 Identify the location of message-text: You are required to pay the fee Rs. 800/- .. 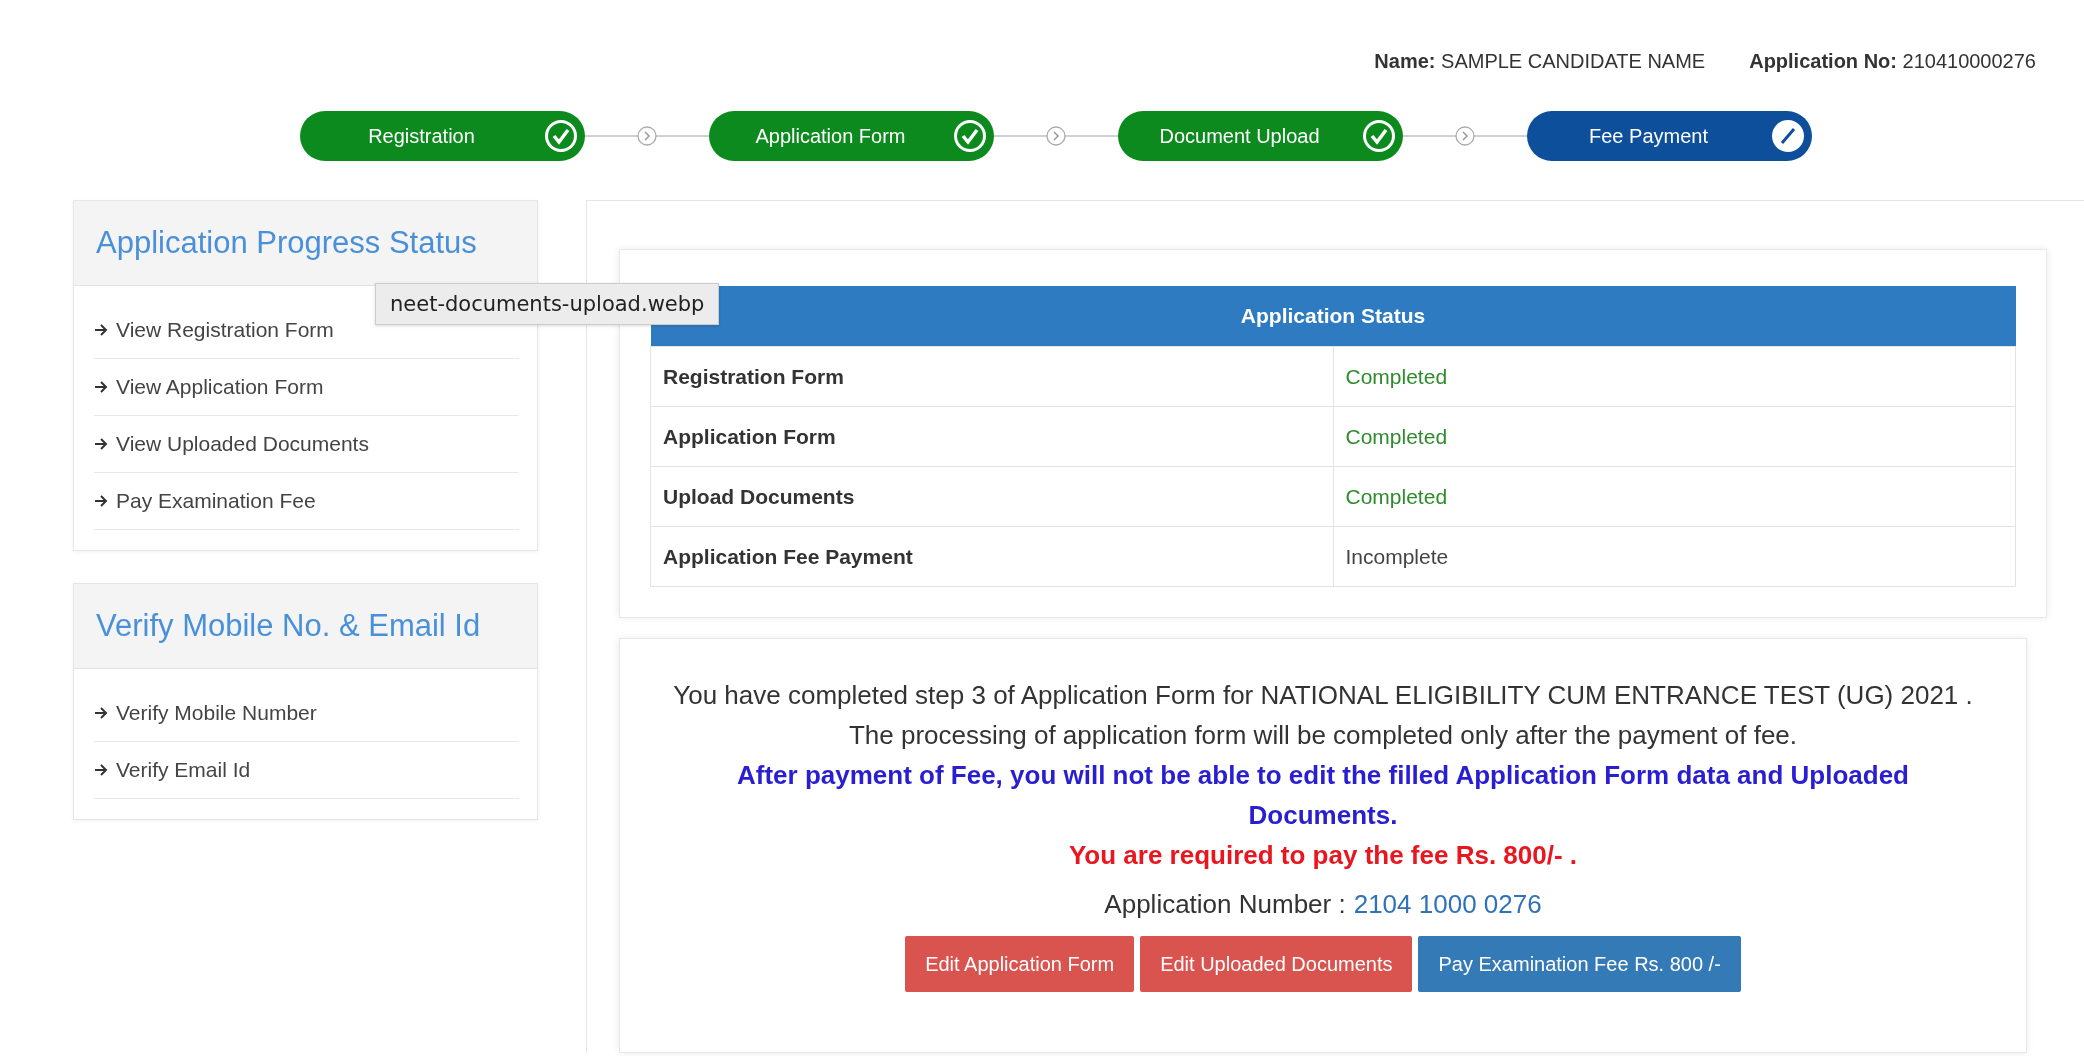
(1323, 855).